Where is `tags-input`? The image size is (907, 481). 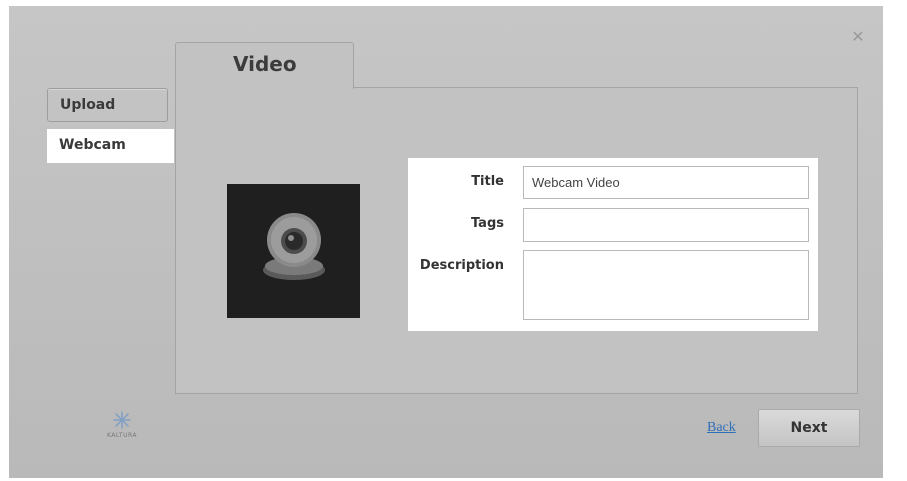 tags-input is located at coordinates (666, 225).